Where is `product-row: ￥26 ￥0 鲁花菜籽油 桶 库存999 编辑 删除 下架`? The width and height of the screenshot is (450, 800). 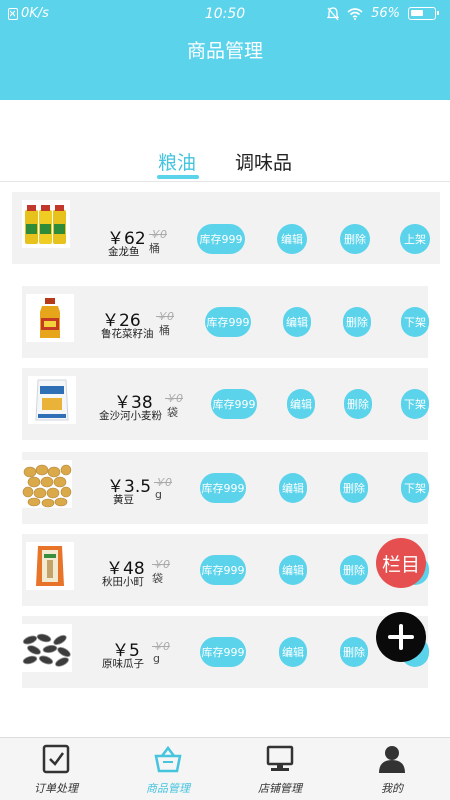 product-row: ￥26 ￥0 鲁花菜籽油 桶 库存999 编辑 删除 下架 is located at coordinates (225, 322).